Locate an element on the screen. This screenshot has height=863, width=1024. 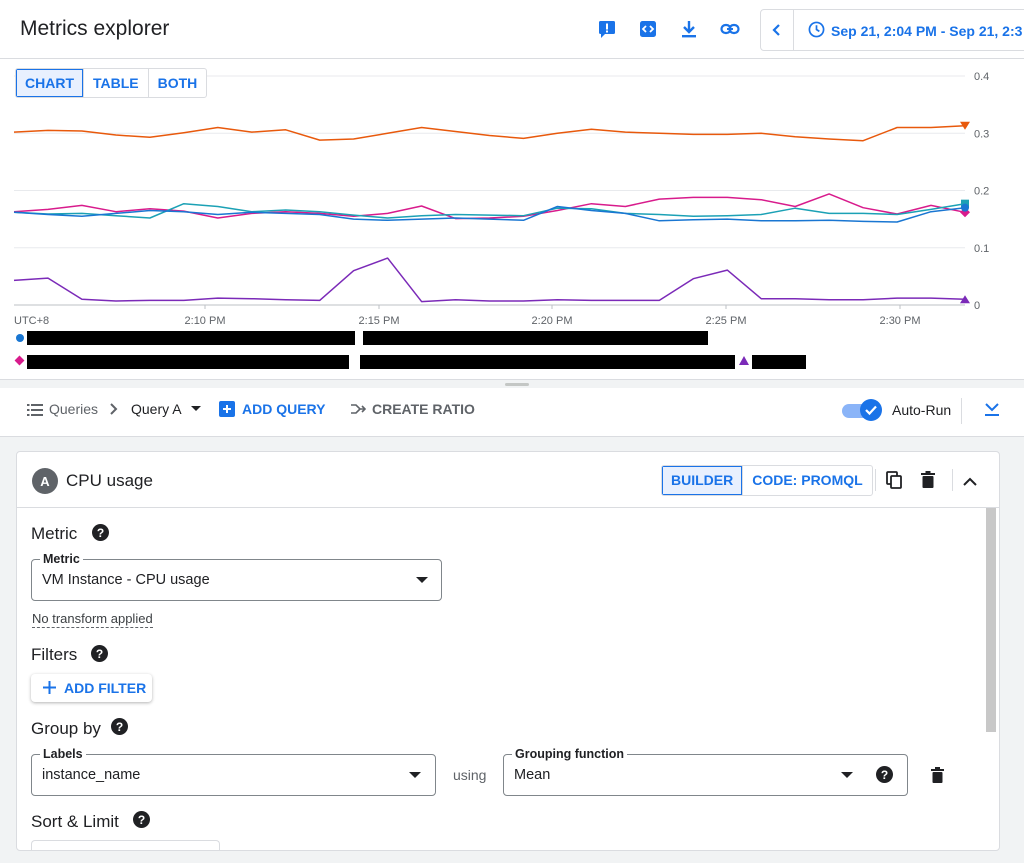
chevron-up-icon is located at coordinates (970, 483).